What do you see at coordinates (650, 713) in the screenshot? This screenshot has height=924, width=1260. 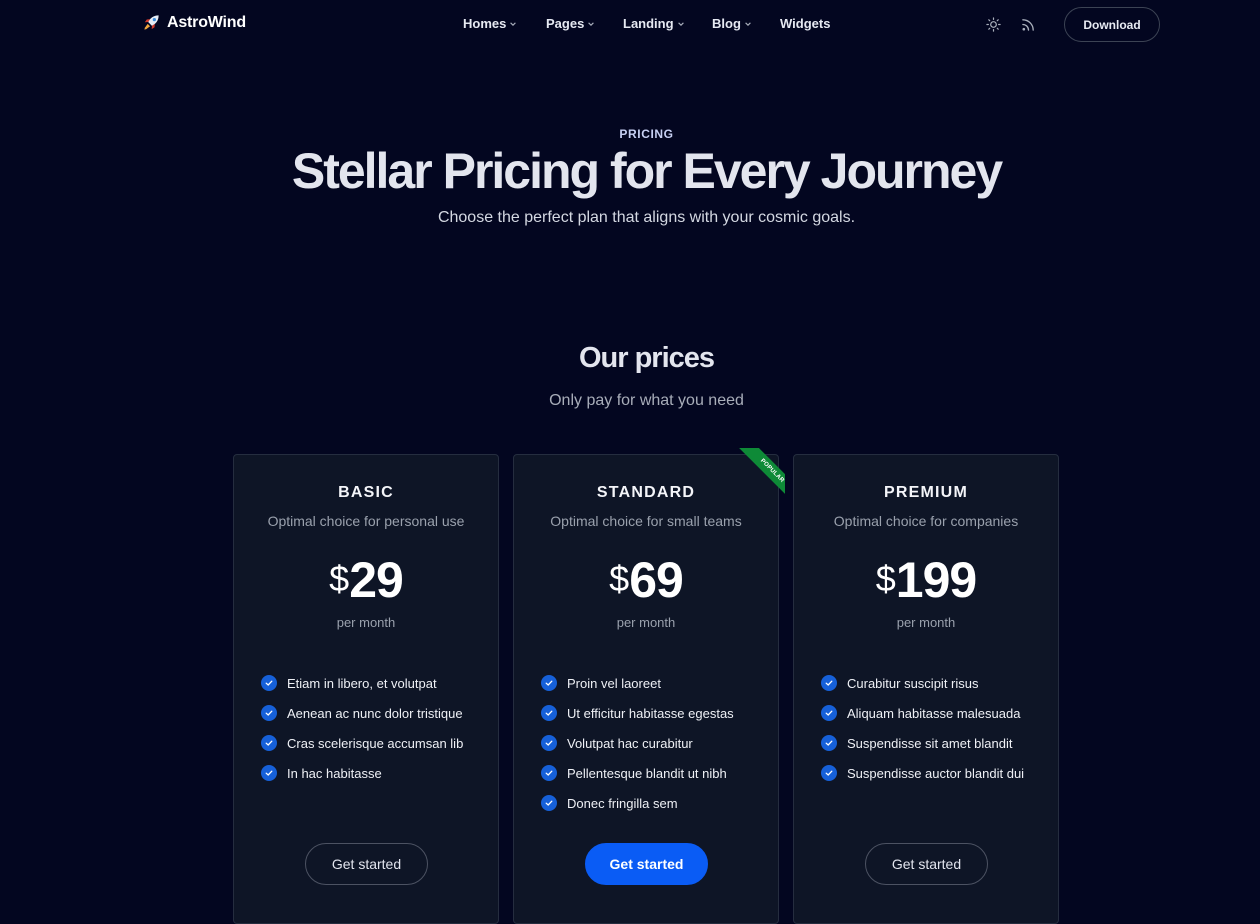 I see `feature-text: Ut efficitur habitasse egestas` at bounding box center [650, 713].